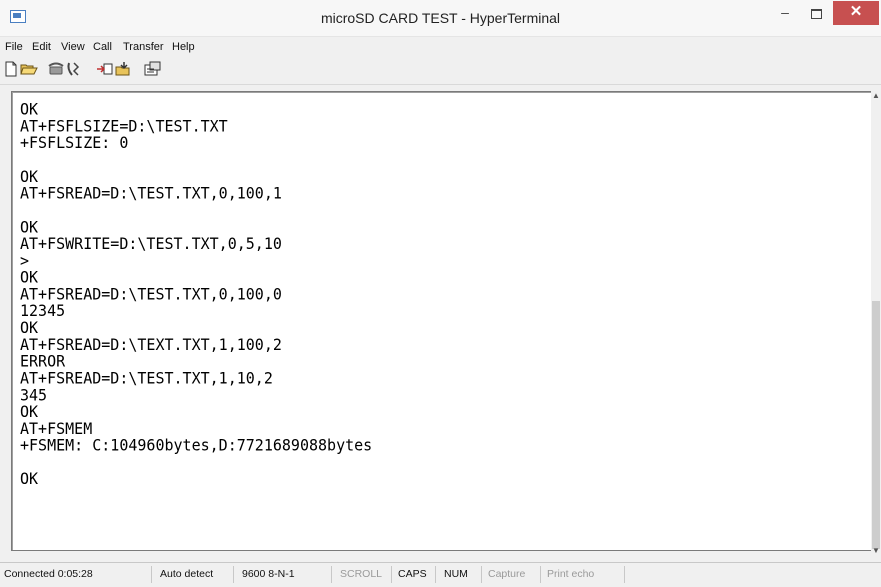 Image resolution: width=881 pixels, height=587 pixels. I want to click on status-capture: Capture, so click(511, 574).